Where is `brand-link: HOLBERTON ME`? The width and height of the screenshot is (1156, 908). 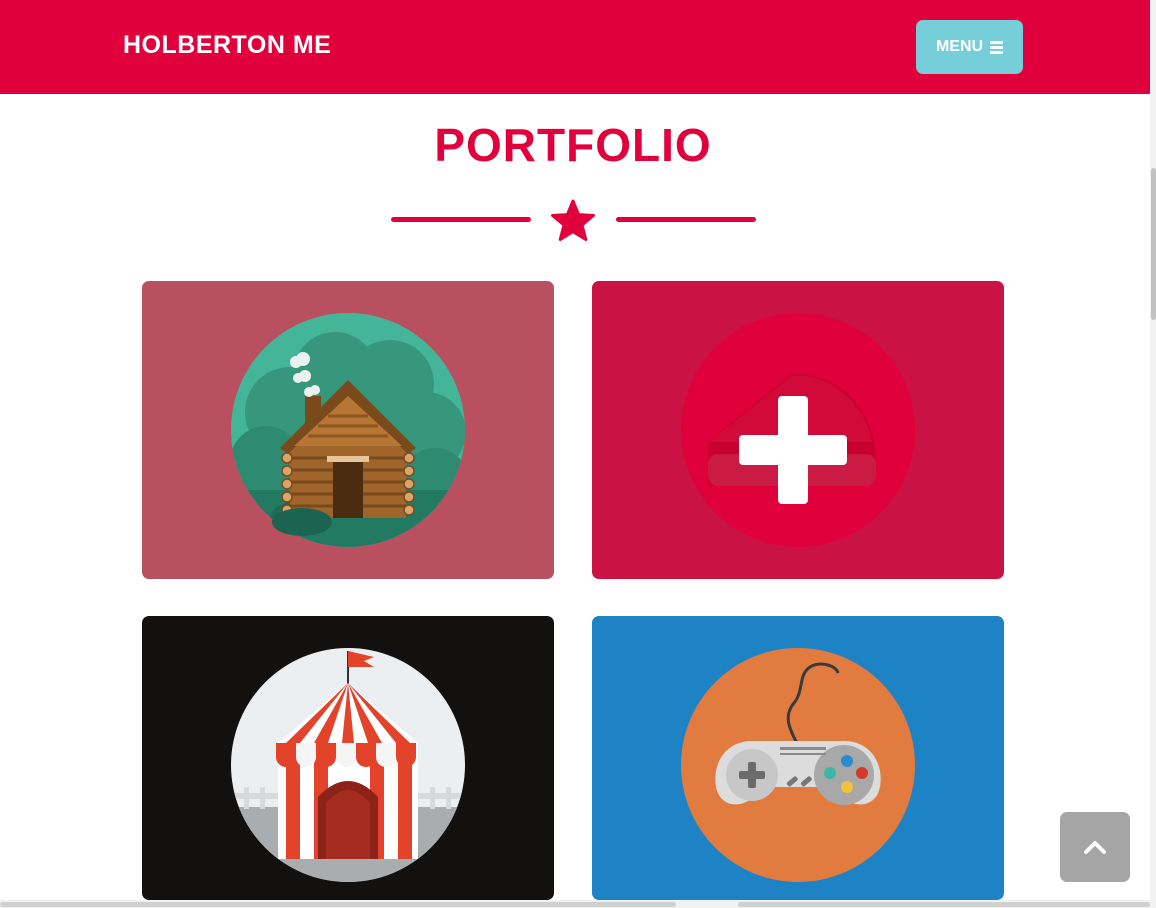
brand-link: HOLBERTON ME is located at coordinates (227, 45).